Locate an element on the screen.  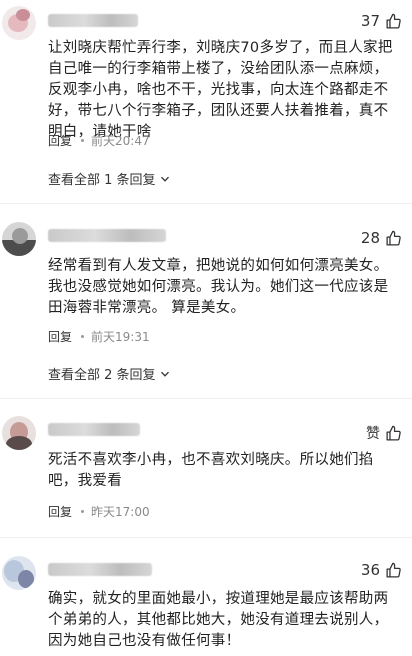
view-replies-label: 查看全部 2 条回复 is located at coordinates (102, 375).